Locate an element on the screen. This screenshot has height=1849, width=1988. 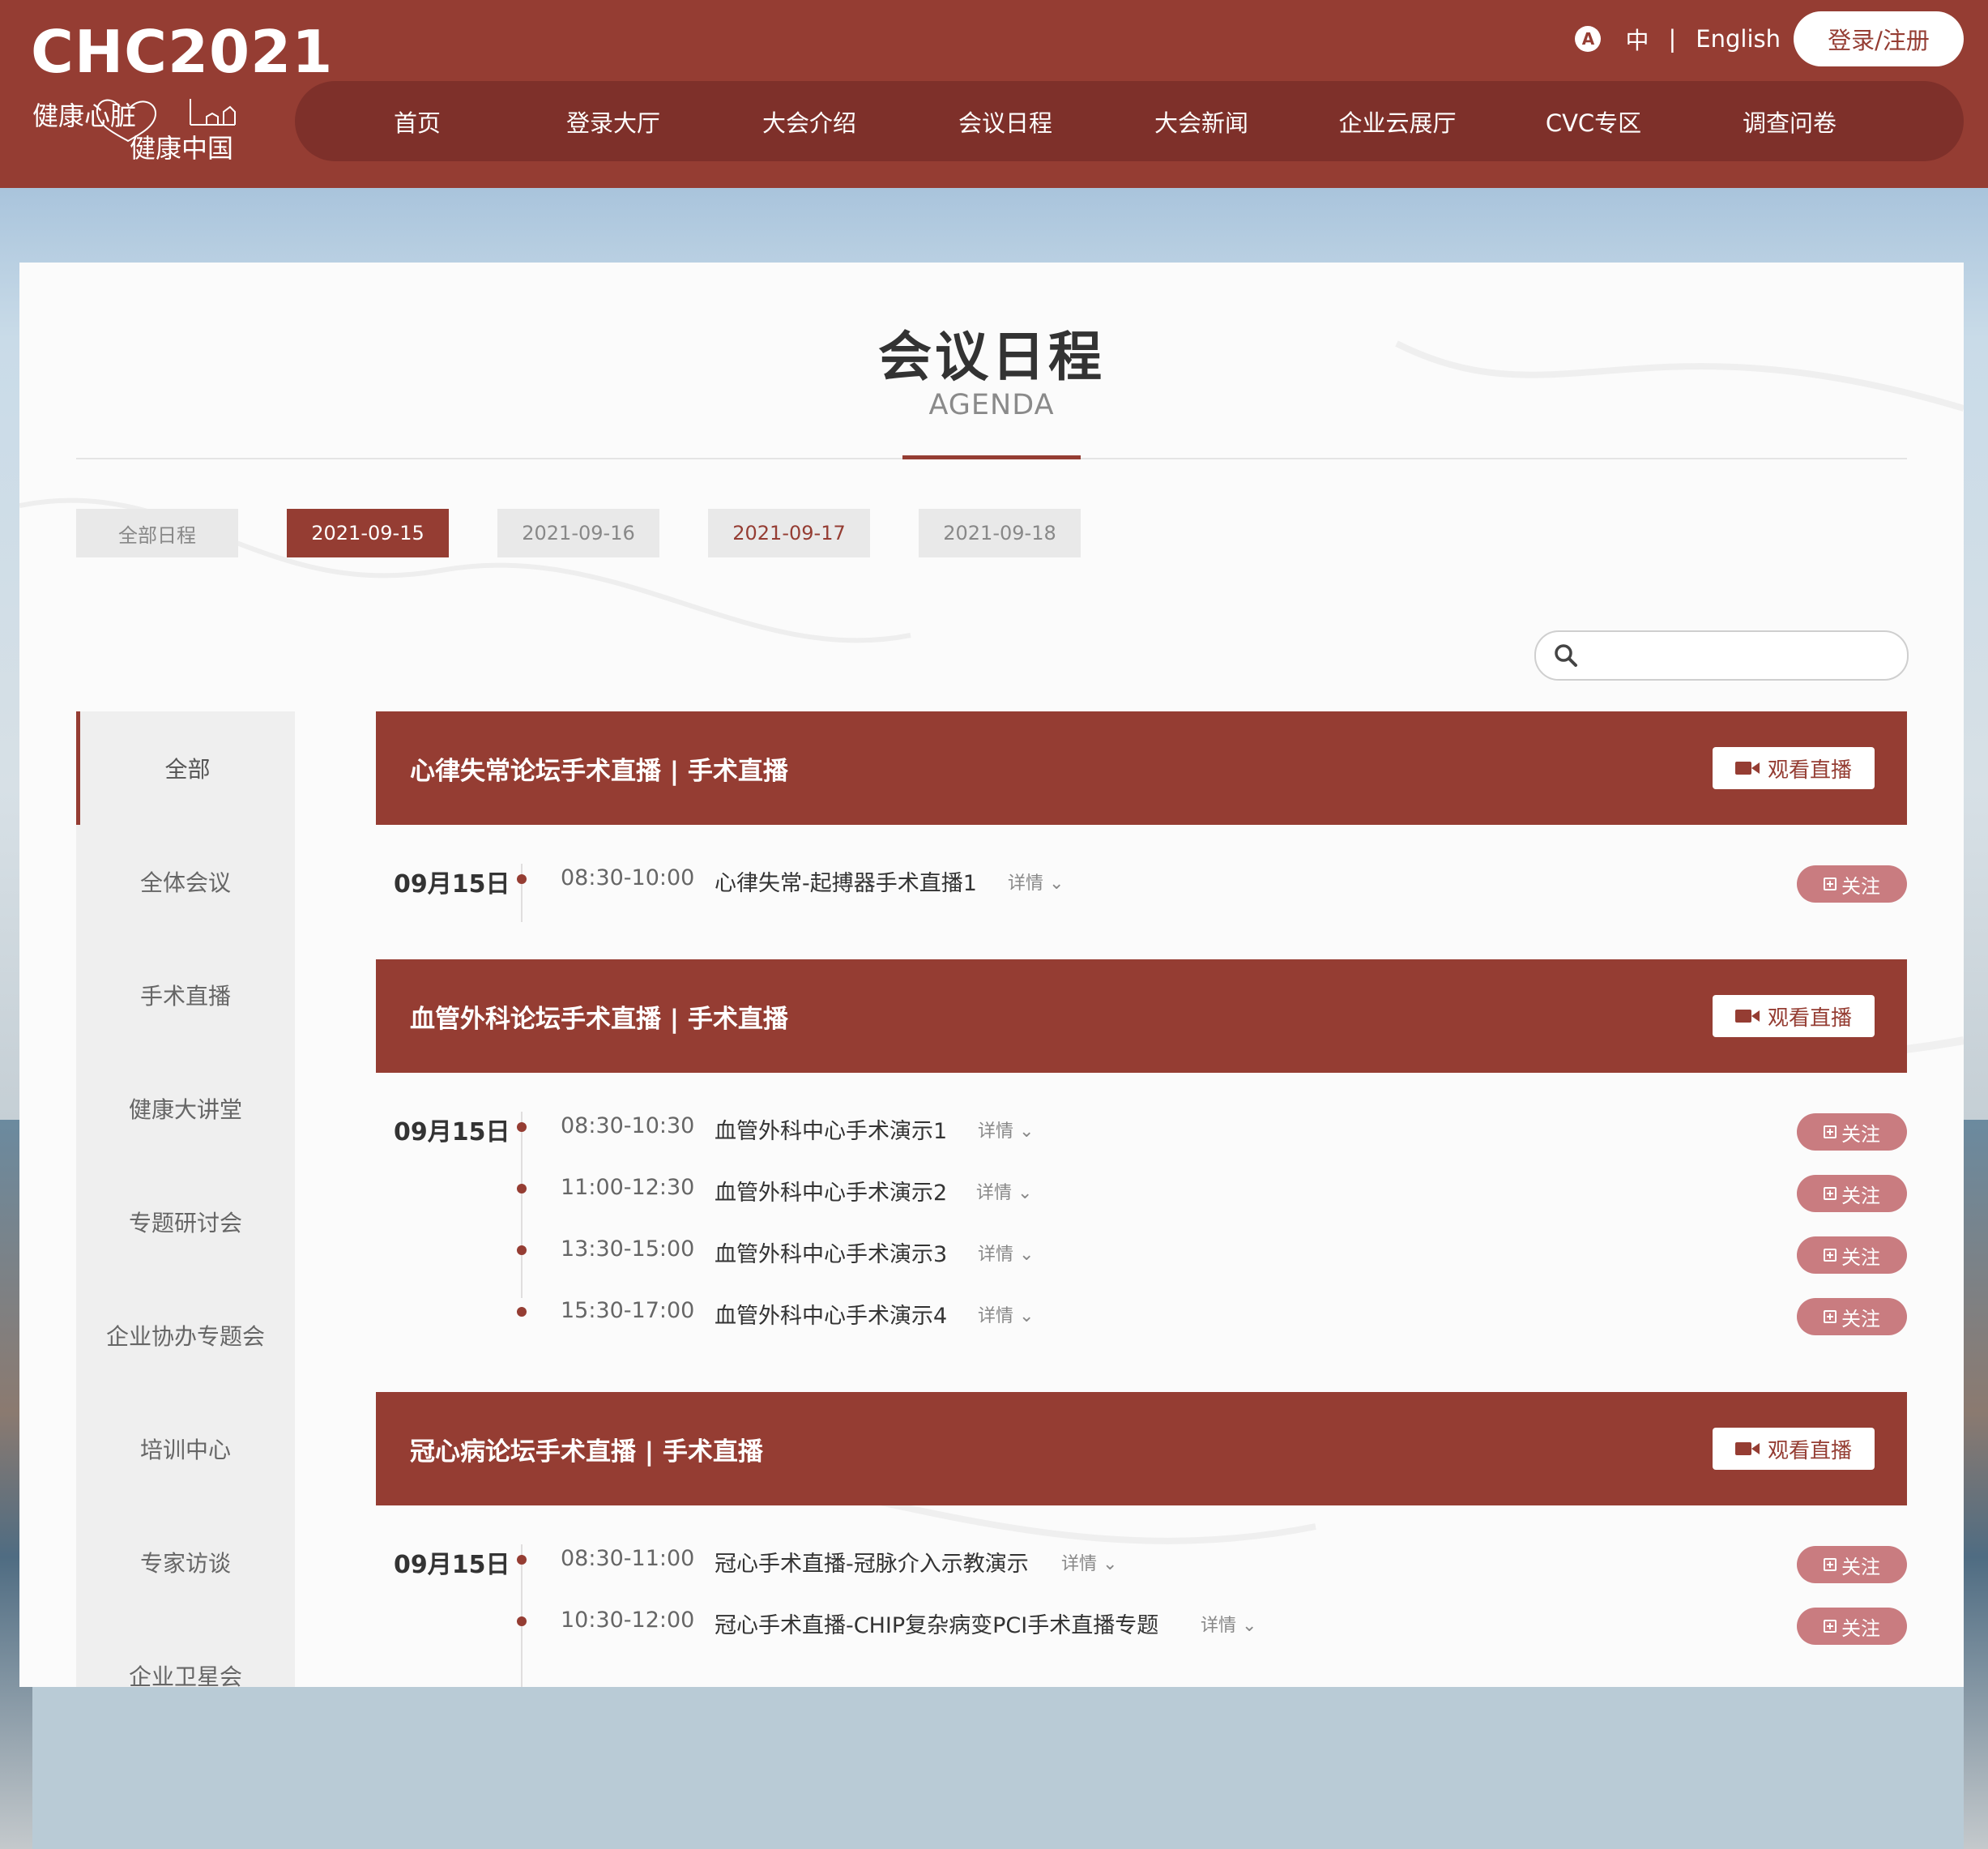
item-title: 心律失常-起搏器手术直播1 is located at coordinates (846, 881).